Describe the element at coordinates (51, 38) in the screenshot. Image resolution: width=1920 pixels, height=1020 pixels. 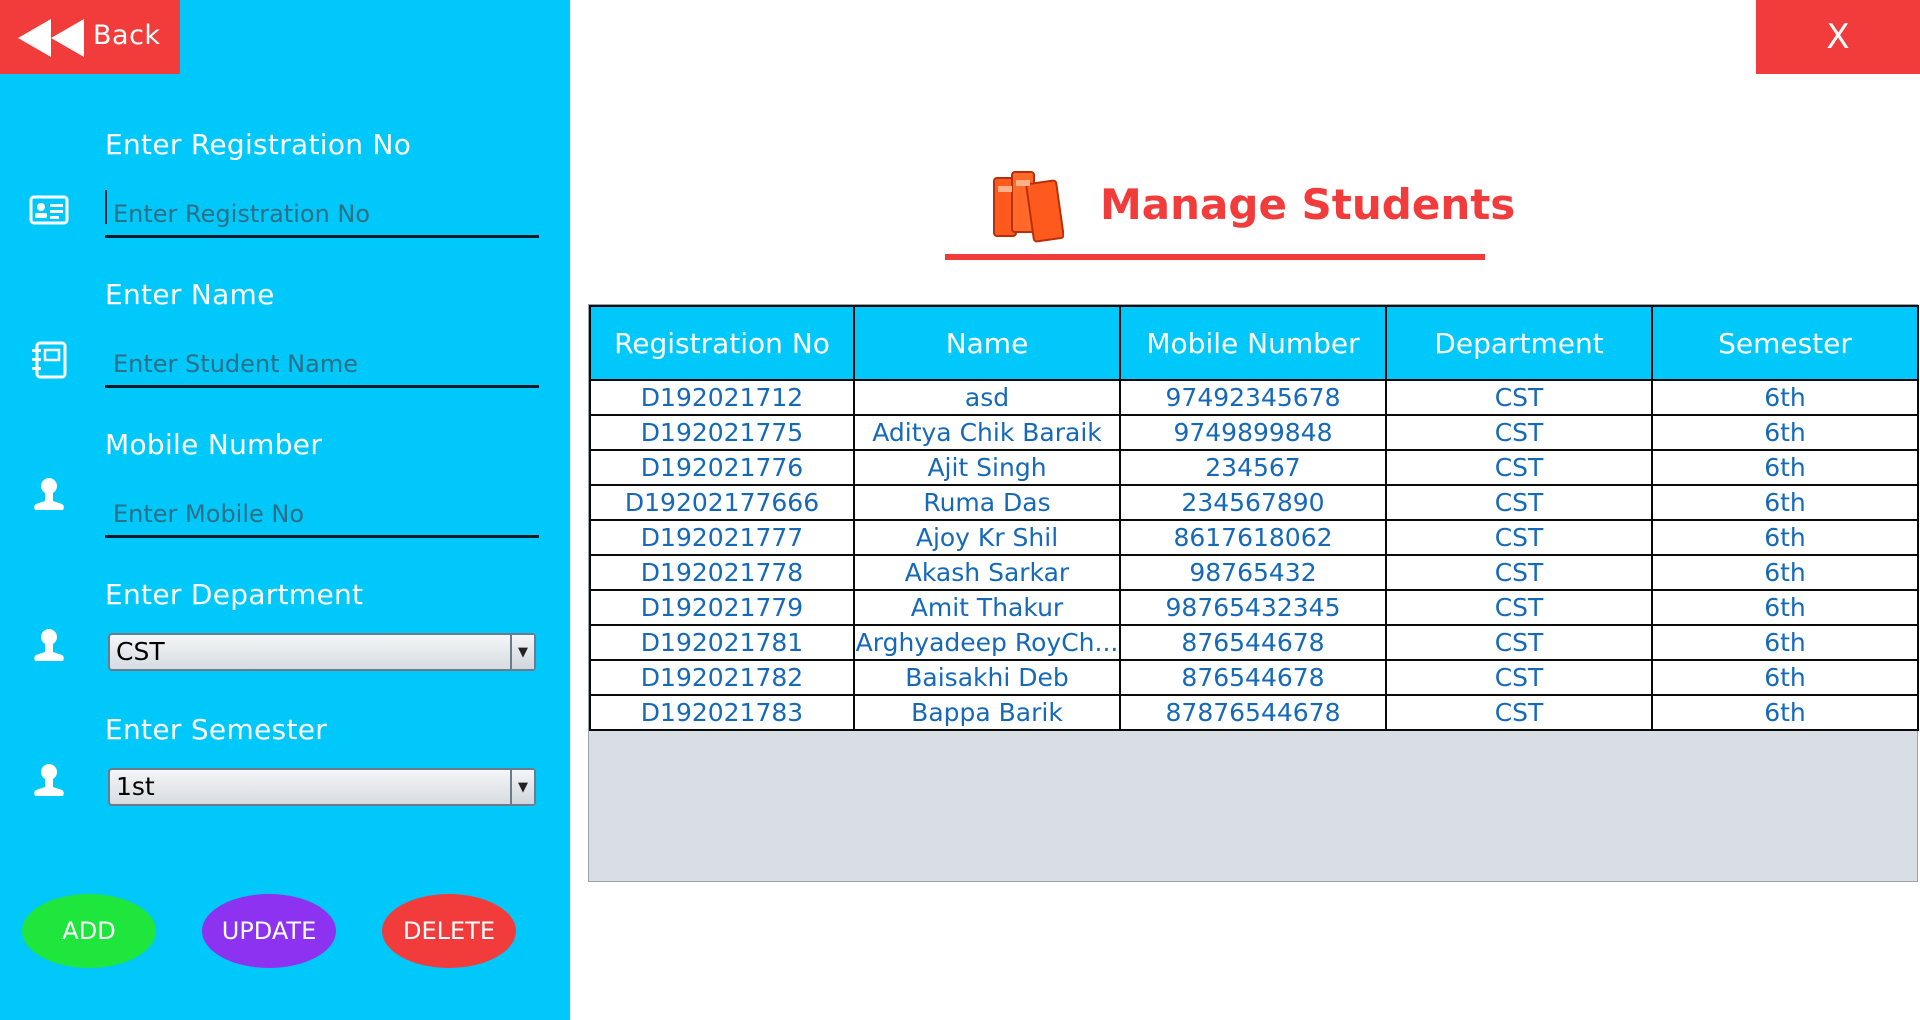
I see `rewind-icon` at that location.